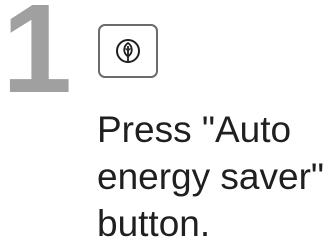 This screenshot has width=328, height=248. I want to click on step-number: 1, so click(37, 59).